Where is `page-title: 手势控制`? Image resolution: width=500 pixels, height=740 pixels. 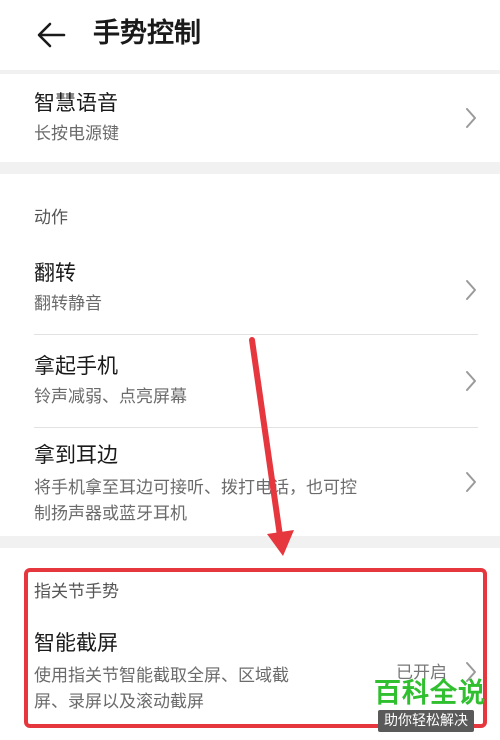 page-title: 手势控制 is located at coordinates (147, 33).